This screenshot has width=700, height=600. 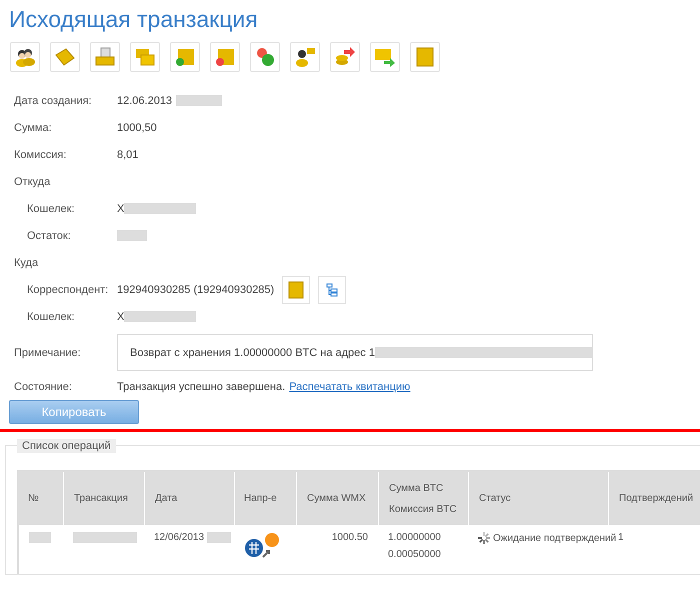 What do you see at coordinates (337, 498) in the screenshot?
I see `column-header: Сумма WMX` at bounding box center [337, 498].